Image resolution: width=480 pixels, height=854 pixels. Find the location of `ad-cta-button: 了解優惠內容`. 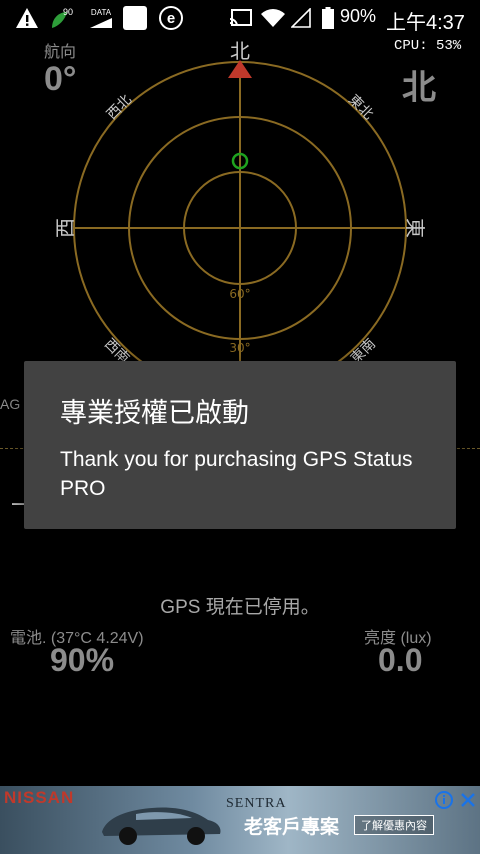

ad-cta-button: 了解優惠內容 is located at coordinates (394, 825).